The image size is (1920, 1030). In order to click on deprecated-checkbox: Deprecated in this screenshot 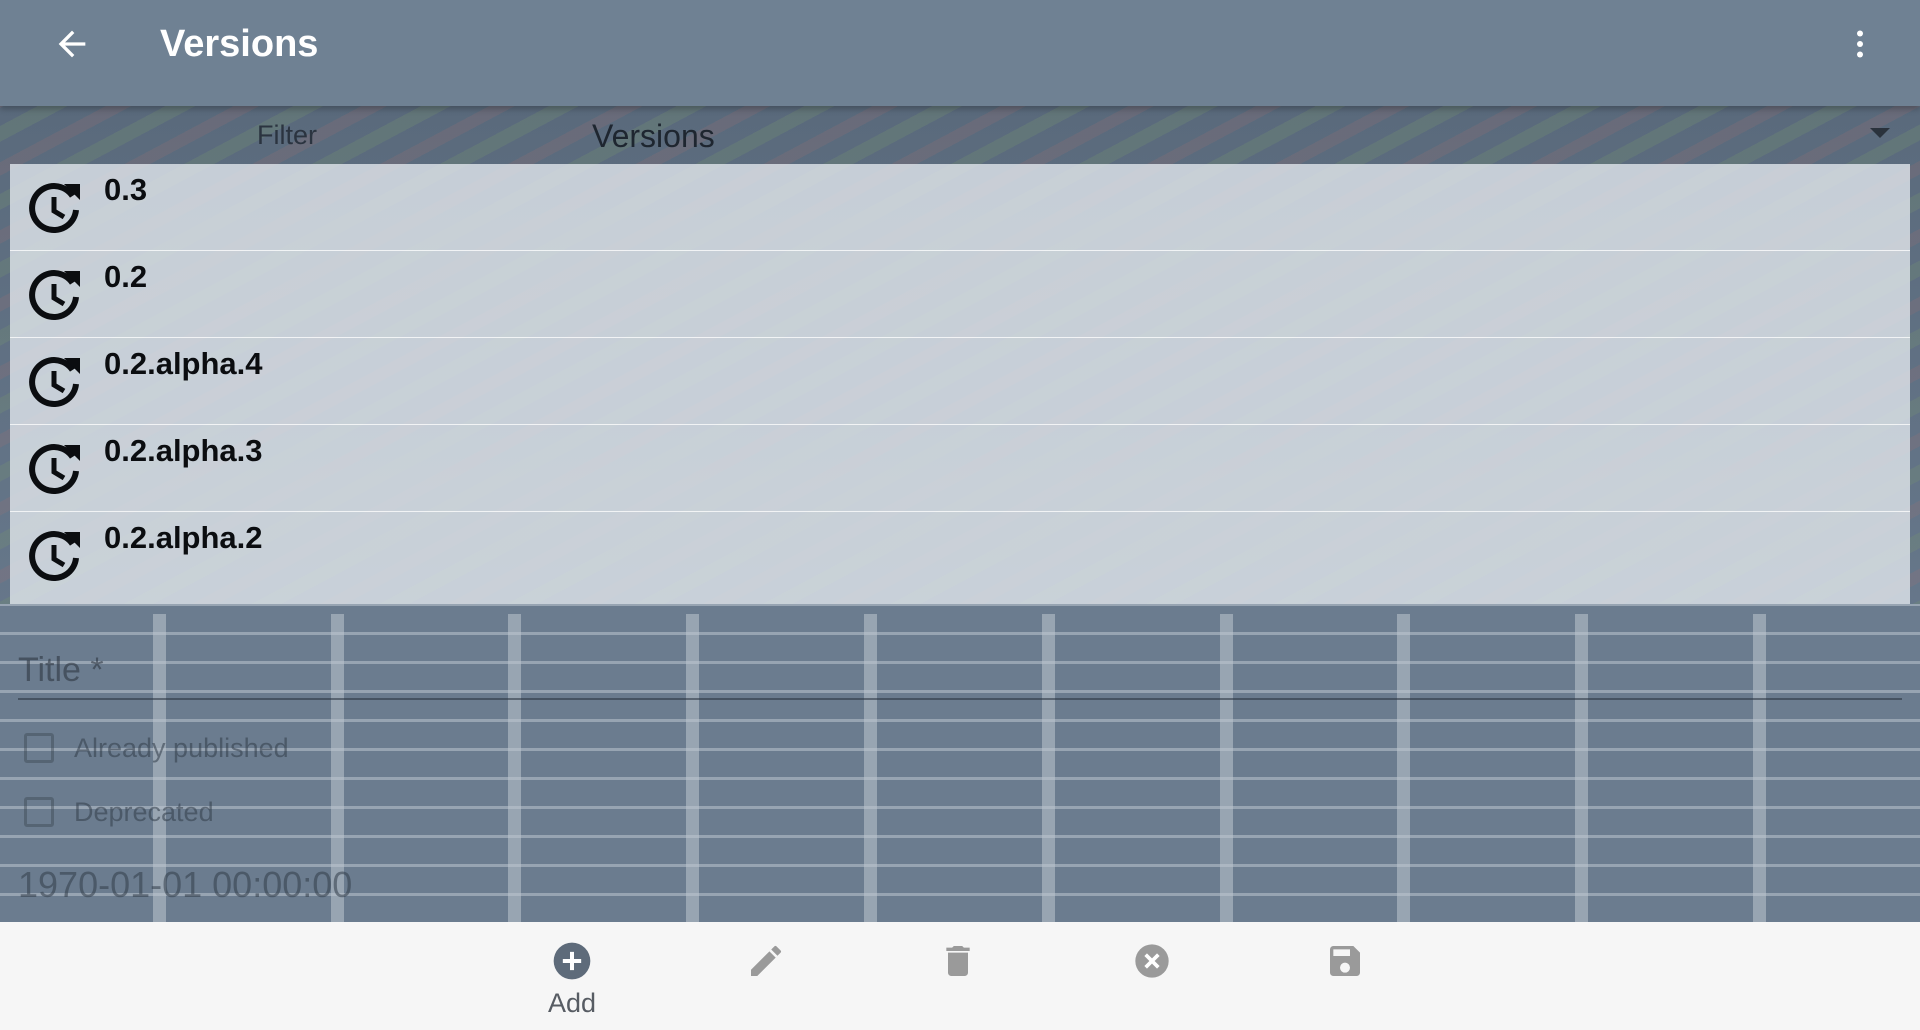, I will do `click(119, 812)`.